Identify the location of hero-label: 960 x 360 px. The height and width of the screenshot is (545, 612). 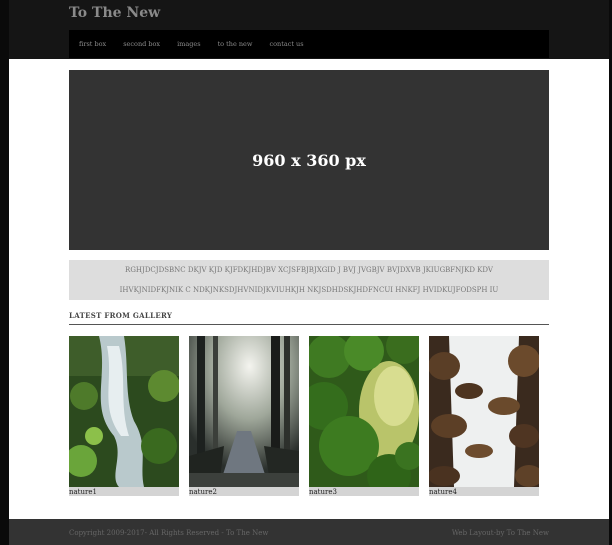
(309, 160).